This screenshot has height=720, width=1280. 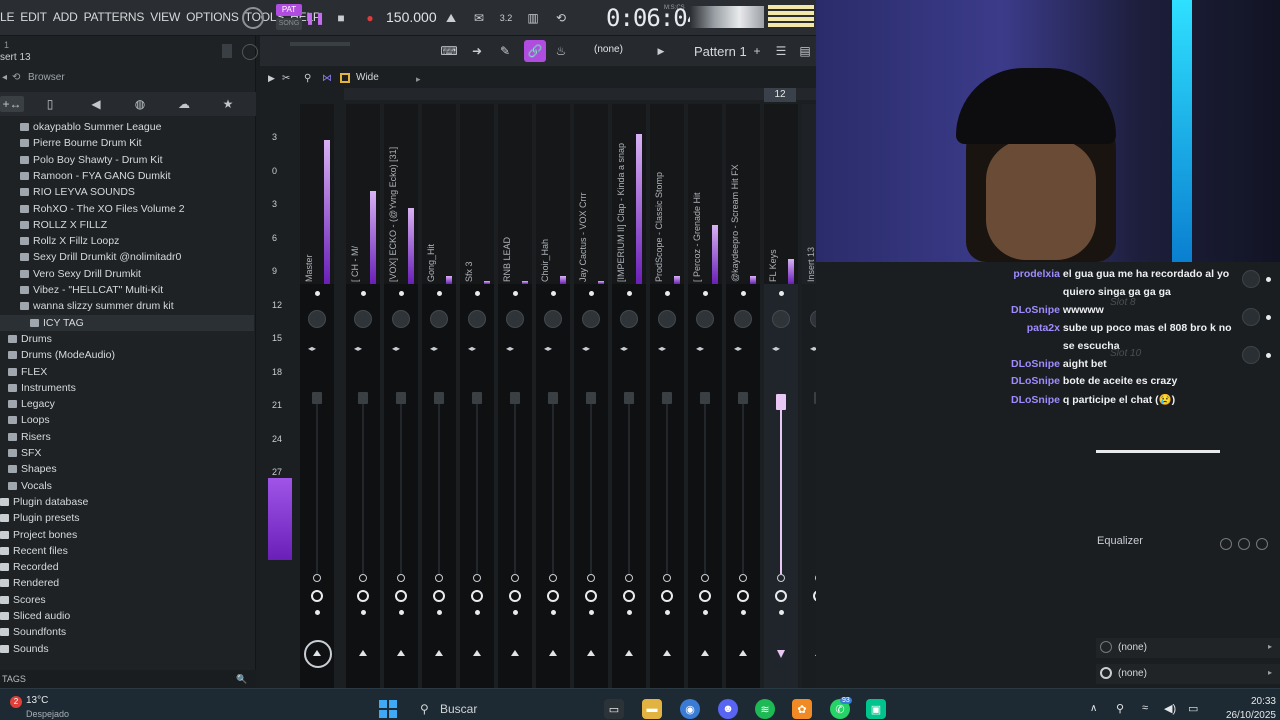 I want to click on mic-icon: ⚲, so click(x=307, y=78).